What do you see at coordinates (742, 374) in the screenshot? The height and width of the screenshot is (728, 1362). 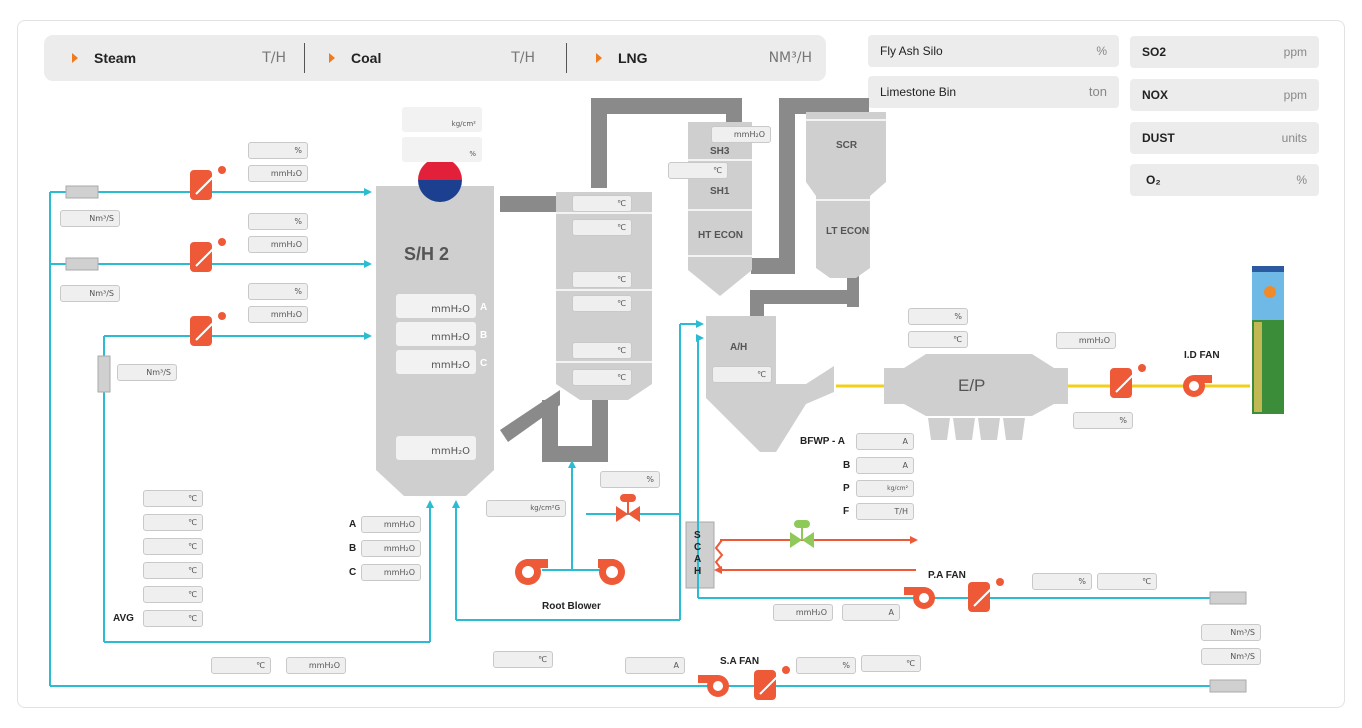 I see `ah-temp-box: ℃` at bounding box center [742, 374].